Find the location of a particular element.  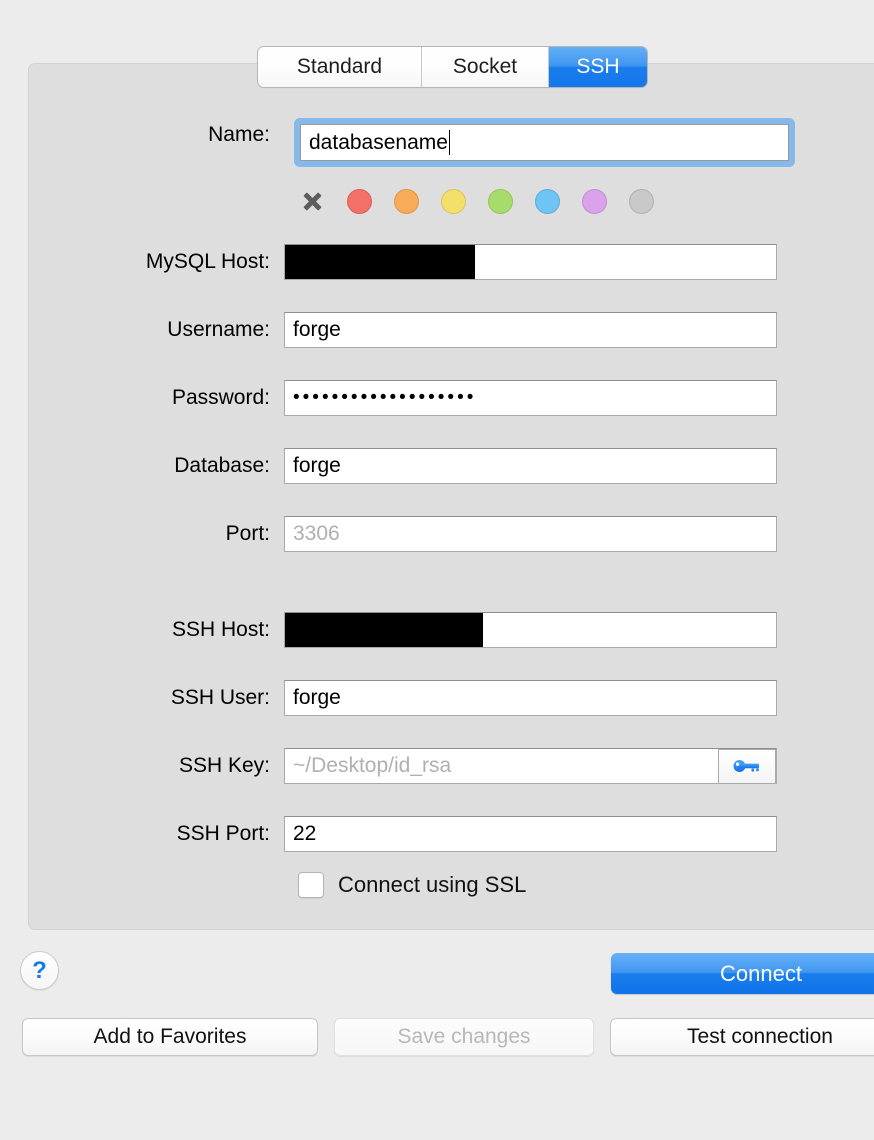

ssh-key-input: ~/Desktop/id_rsa is located at coordinates (530, 766).